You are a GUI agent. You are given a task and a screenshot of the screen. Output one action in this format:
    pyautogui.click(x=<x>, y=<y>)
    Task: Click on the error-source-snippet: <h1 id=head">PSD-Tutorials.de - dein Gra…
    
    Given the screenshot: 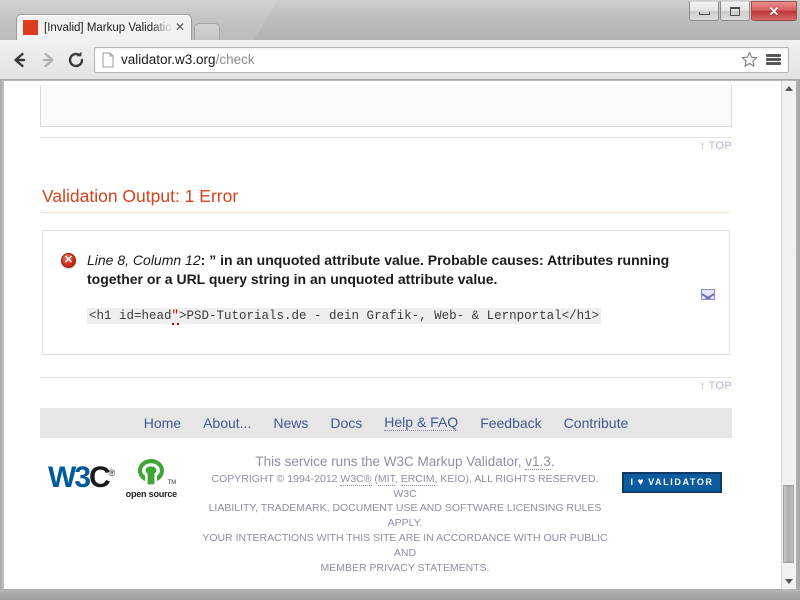 What is the action you would take?
    pyautogui.click(x=344, y=316)
    